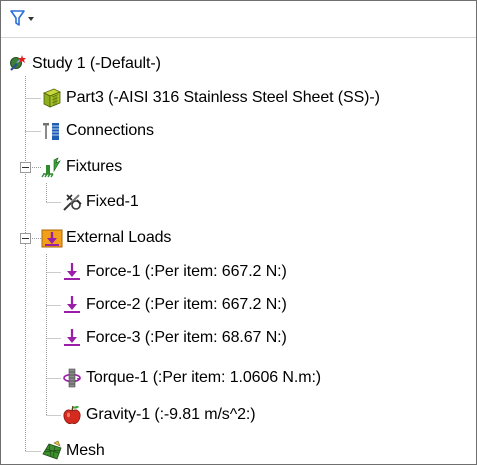  What do you see at coordinates (25, 167) in the screenshot?
I see `fixtures-collapse-toggle` at bounding box center [25, 167].